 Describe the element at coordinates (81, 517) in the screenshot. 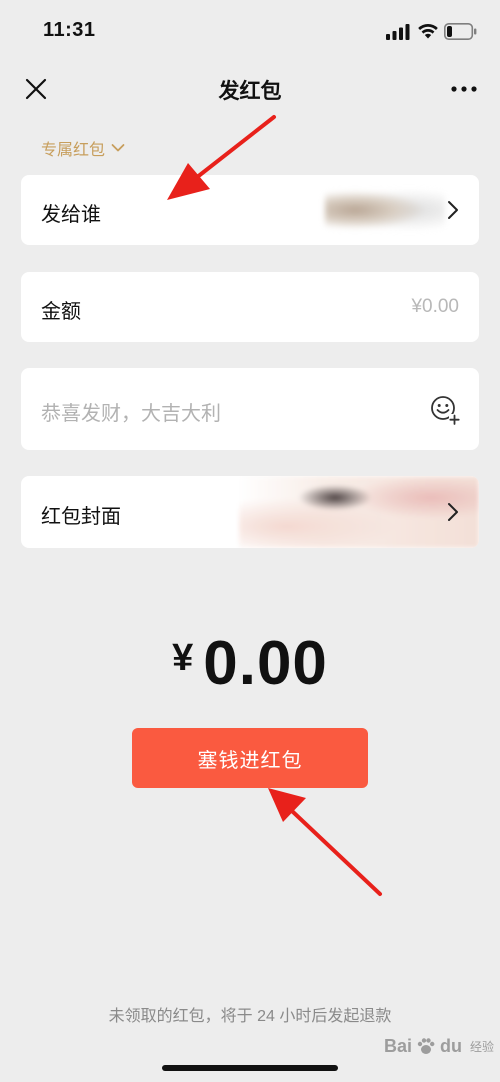

I see `cover-label: 红包封面` at that location.